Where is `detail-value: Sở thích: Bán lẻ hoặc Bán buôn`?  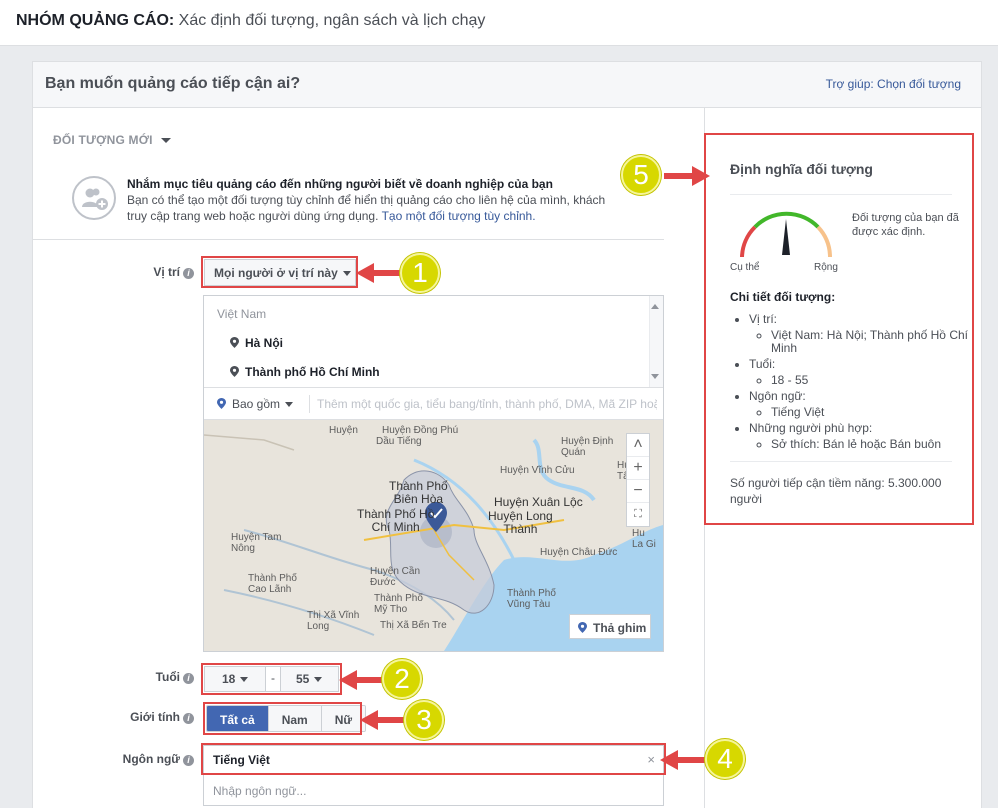
detail-value: Sở thích: Bán lẻ hoặc Bán buôn is located at coordinates (856, 444).